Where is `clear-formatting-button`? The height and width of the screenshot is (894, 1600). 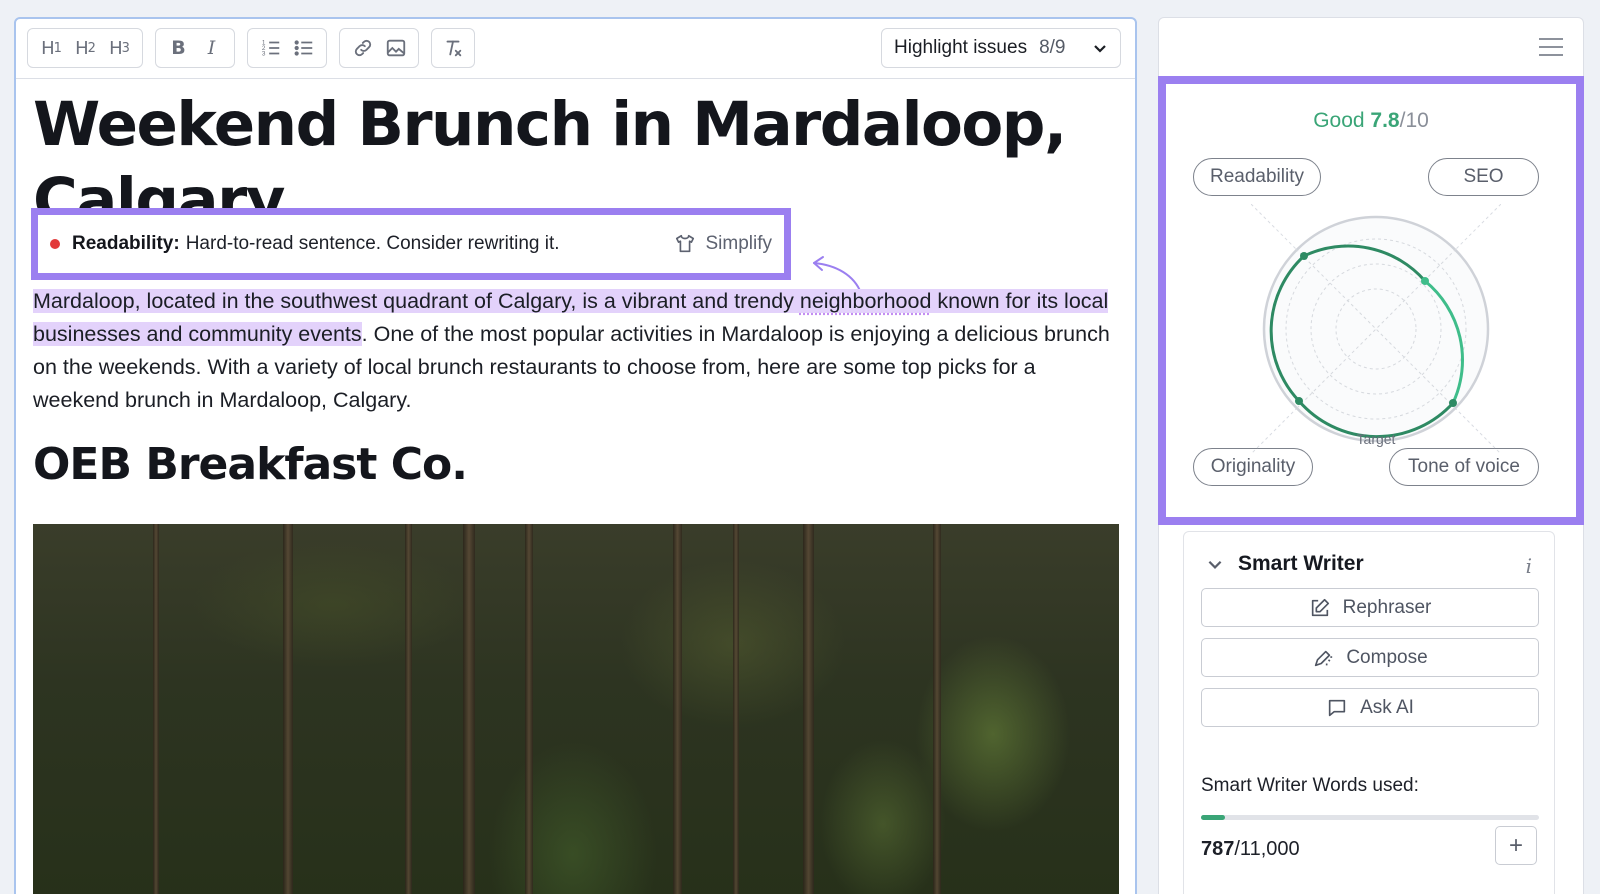 clear-formatting-button is located at coordinates (453, 48).